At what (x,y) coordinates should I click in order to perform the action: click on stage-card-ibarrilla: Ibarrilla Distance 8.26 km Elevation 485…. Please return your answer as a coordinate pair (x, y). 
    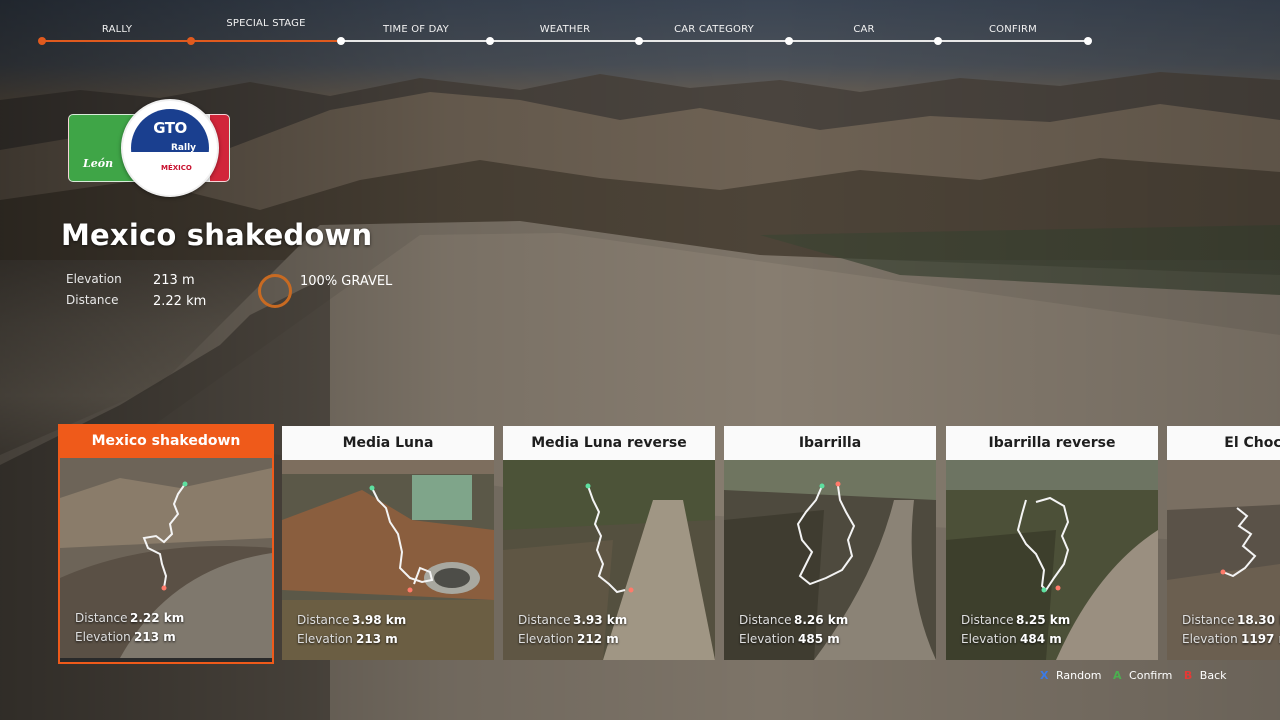
    Looking at the image, I should click on (830, 543).